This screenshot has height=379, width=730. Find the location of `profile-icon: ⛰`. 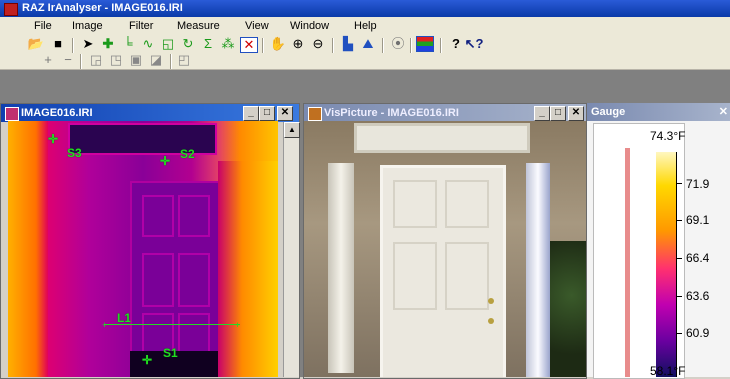

profile-icon: ⛰ is located at coordinates (368, 44).